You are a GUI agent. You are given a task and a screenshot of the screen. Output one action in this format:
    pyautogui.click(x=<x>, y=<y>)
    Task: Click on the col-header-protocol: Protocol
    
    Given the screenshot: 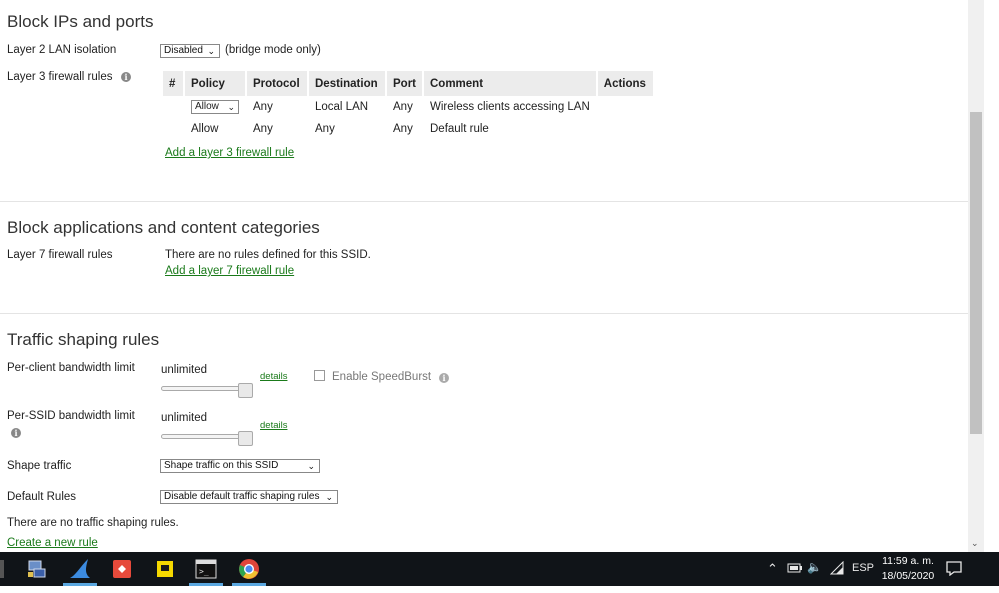 What is the action you would take?
    pyautogui.click(x=277, y=83)
    